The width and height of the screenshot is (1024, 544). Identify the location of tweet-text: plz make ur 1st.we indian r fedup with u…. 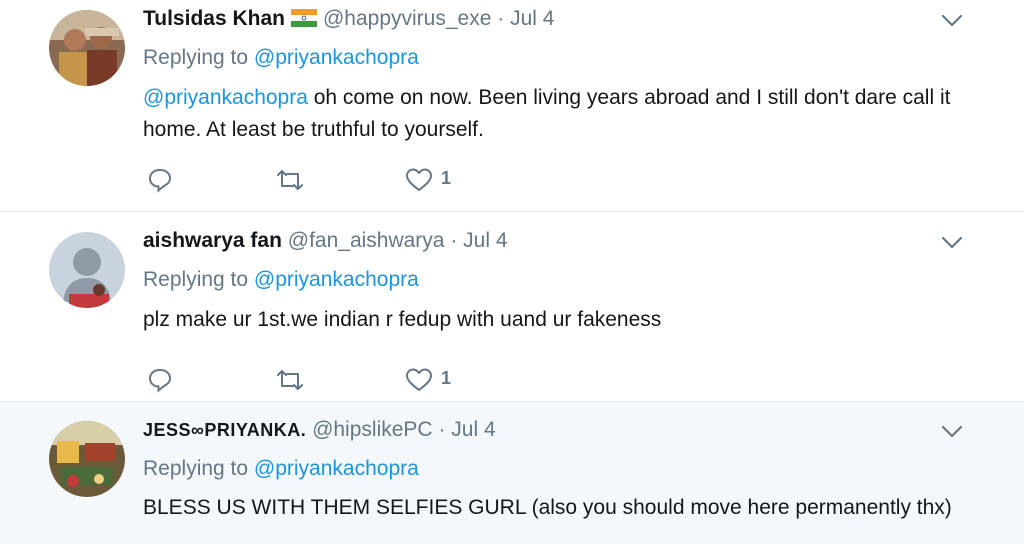
(402, 319).